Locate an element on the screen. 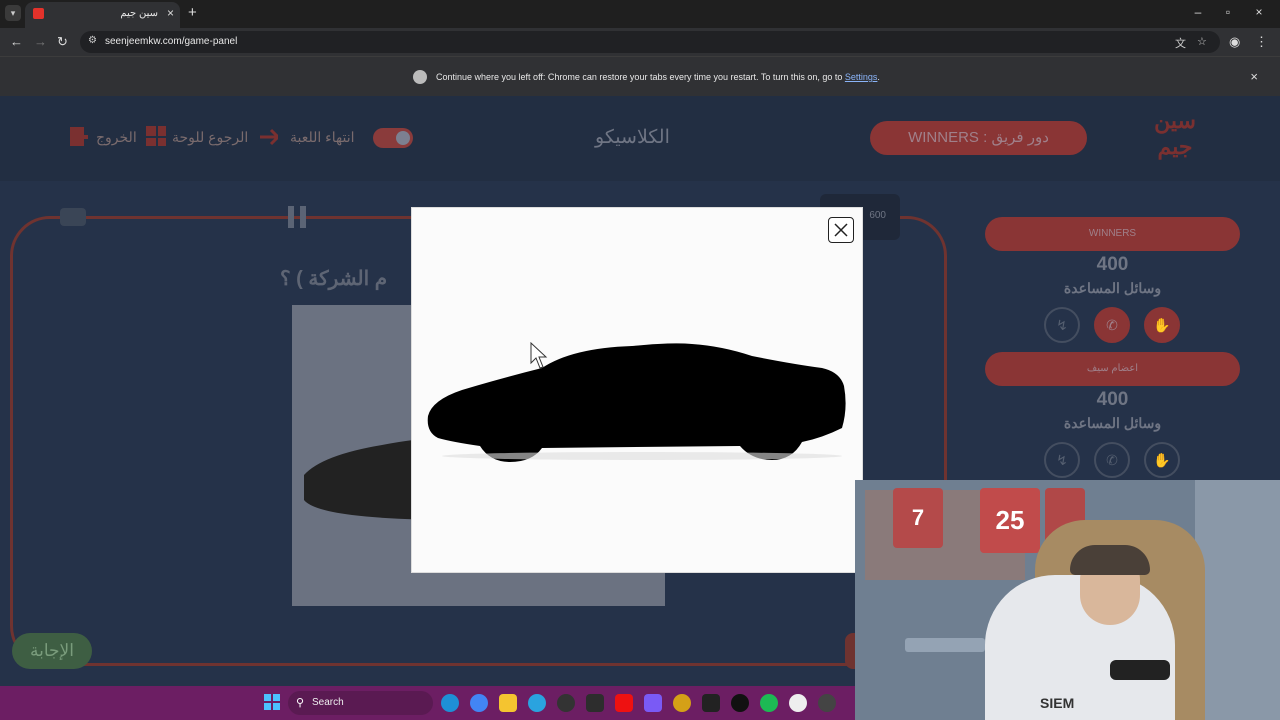  maximize-icon: ▫ is located at coordinates (1228, 12).